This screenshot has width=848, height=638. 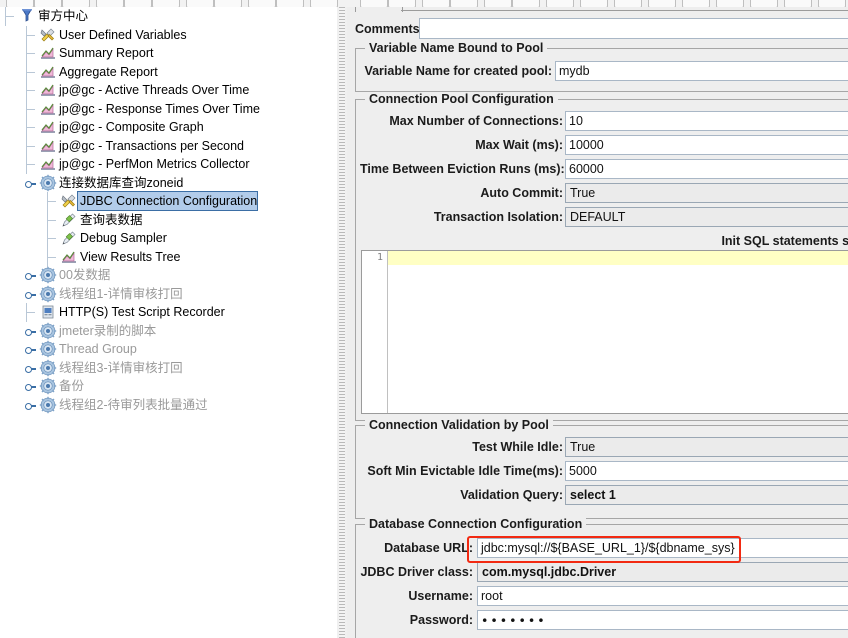 I want to click on tree-item-label: jp@gc - PerfMon Metrics Collector, so click(x=154, y=164).